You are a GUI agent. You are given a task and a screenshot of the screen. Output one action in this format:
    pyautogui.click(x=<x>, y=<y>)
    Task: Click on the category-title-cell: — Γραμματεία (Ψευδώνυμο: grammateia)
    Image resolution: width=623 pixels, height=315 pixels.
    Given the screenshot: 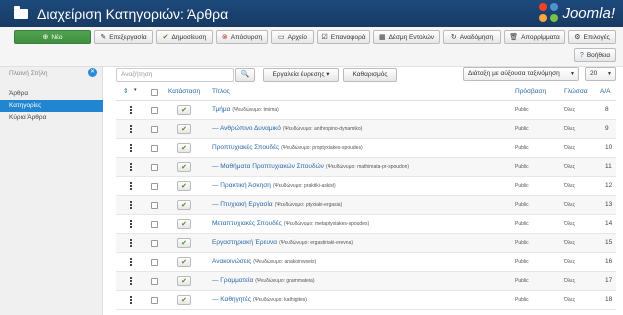 What is the action you would take?
    pyautogui.click(x=263, y=280)
    